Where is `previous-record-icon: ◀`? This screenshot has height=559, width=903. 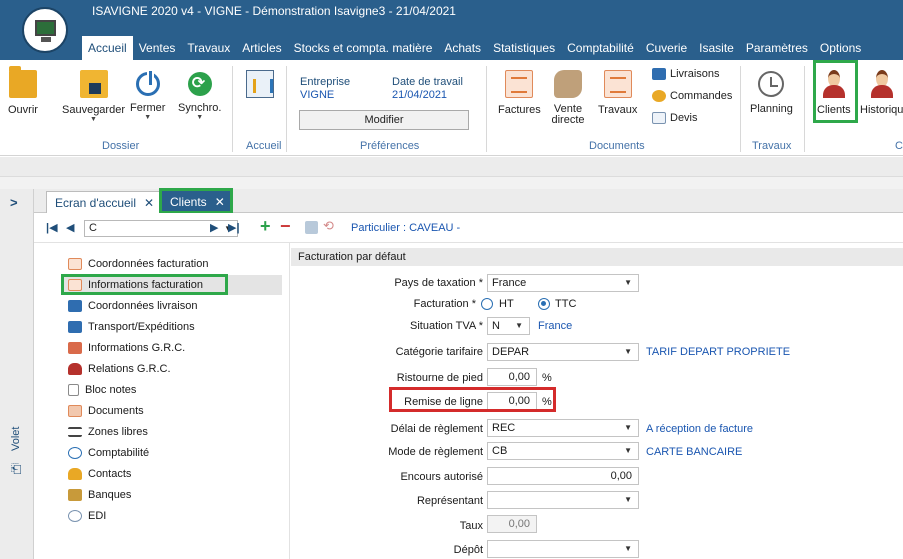 previous-record-icon: ◀ is located at coordinates (70, 227).